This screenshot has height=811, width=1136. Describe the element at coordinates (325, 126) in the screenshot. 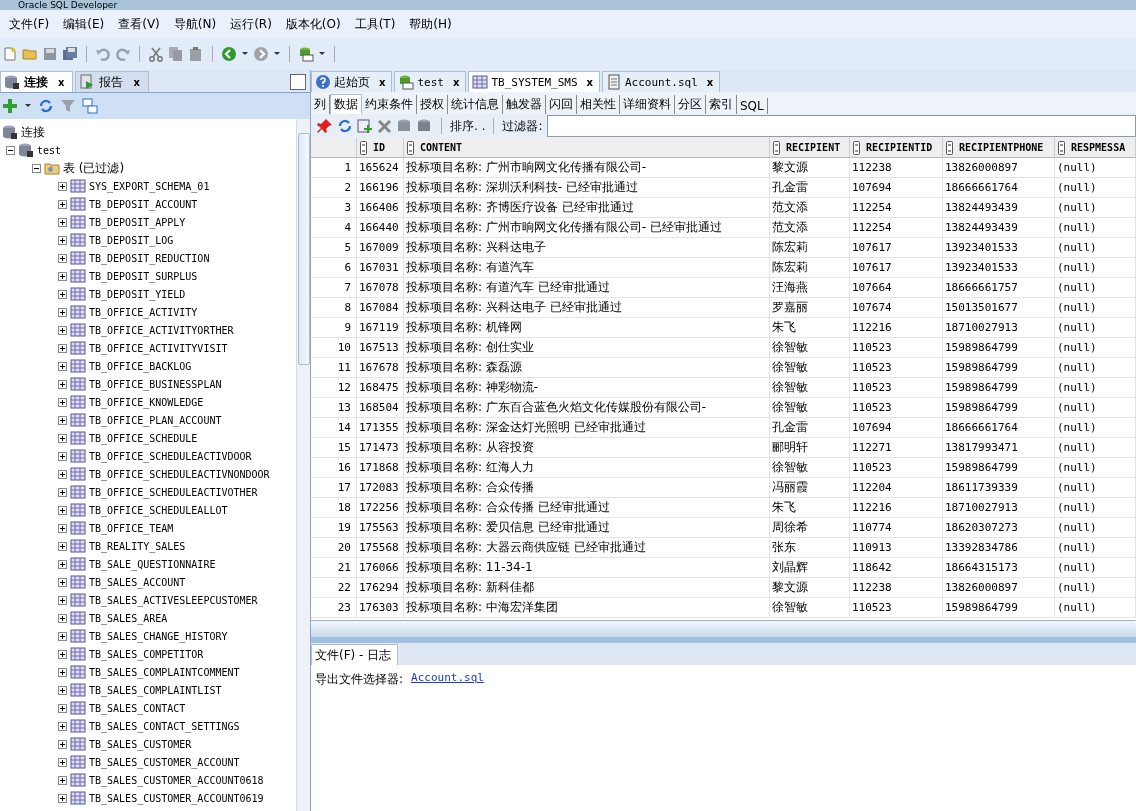

I see `pin-icon` at that location.